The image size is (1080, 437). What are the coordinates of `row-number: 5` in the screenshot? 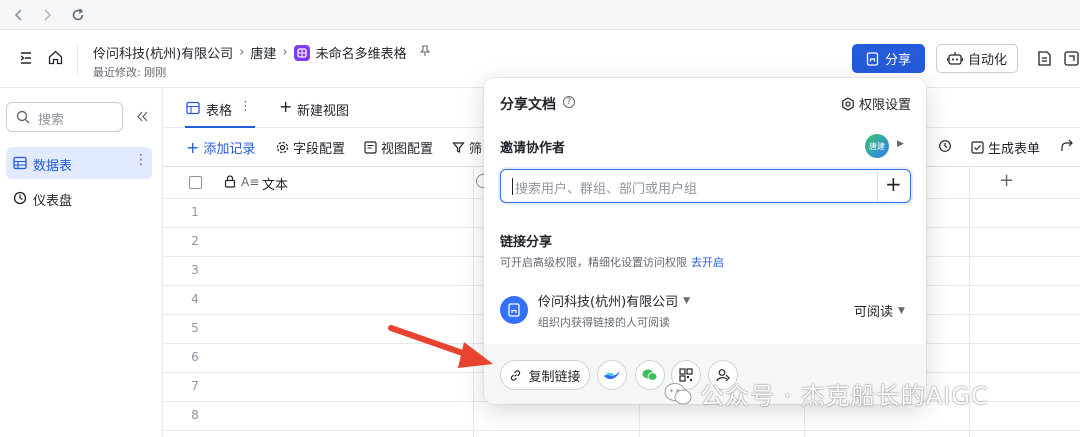 It's located at (195, 328).